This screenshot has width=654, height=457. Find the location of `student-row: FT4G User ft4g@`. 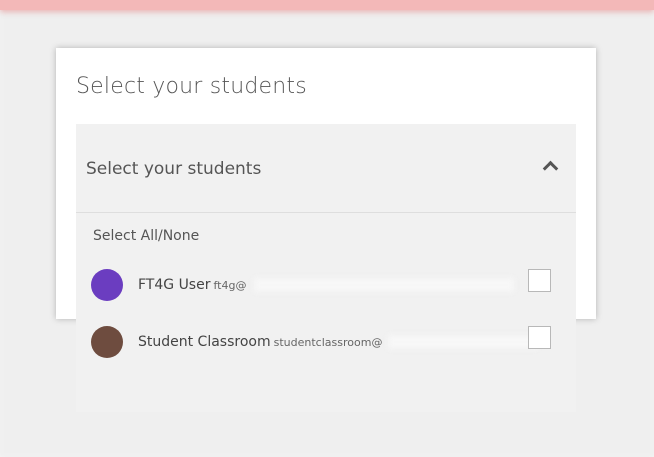

student-row: FT4G User ft4g@ is located at coordinates (326, 285).